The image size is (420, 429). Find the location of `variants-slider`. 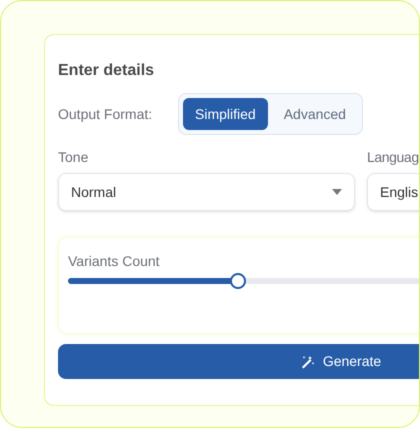

variants-slider is located at coordinates (243, 281).